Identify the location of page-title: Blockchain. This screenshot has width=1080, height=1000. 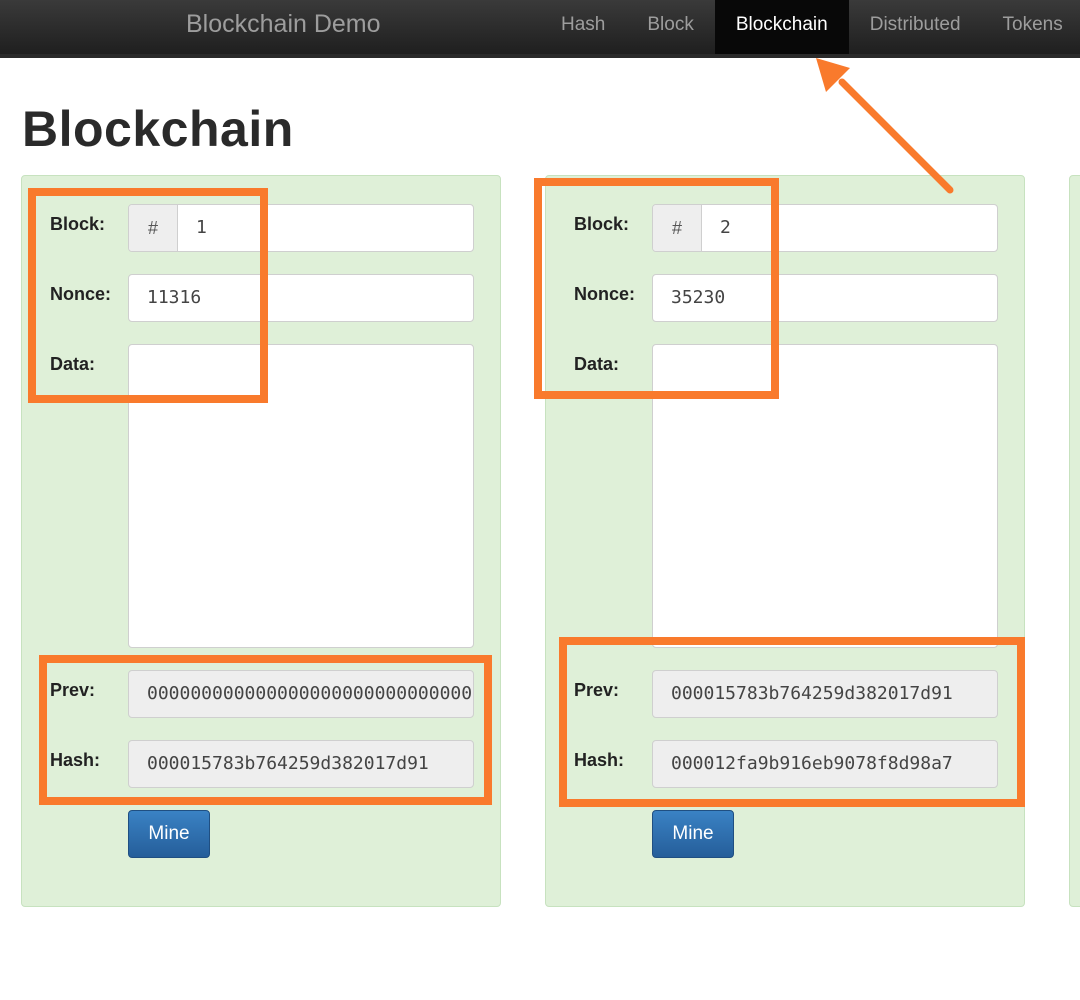
(158, 129).